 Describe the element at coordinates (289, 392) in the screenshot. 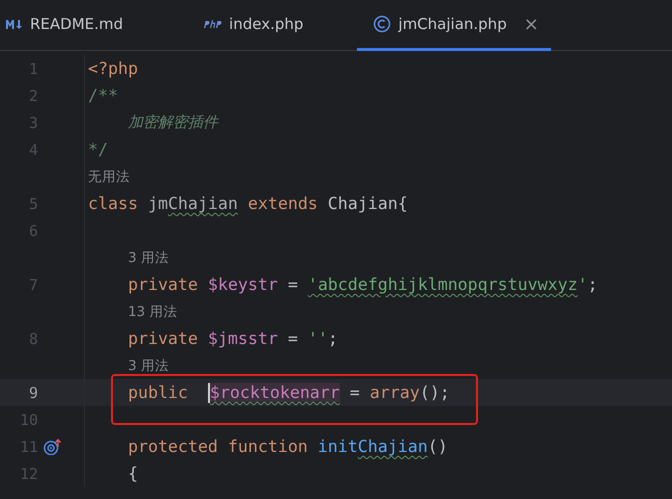

I see `code-line: public $rocktokenarr = array();` at that location.